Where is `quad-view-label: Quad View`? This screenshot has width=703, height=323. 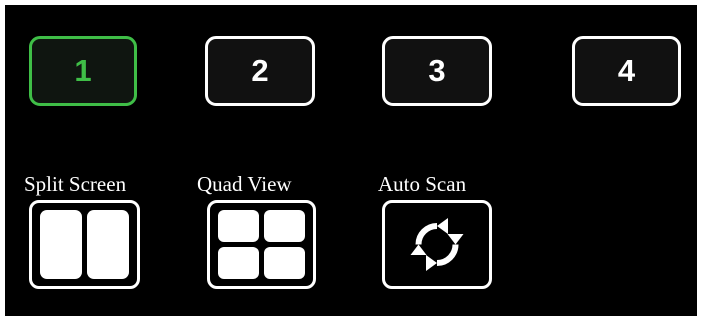 quad-view-label: Quad View is located at coordinates (244, 184).